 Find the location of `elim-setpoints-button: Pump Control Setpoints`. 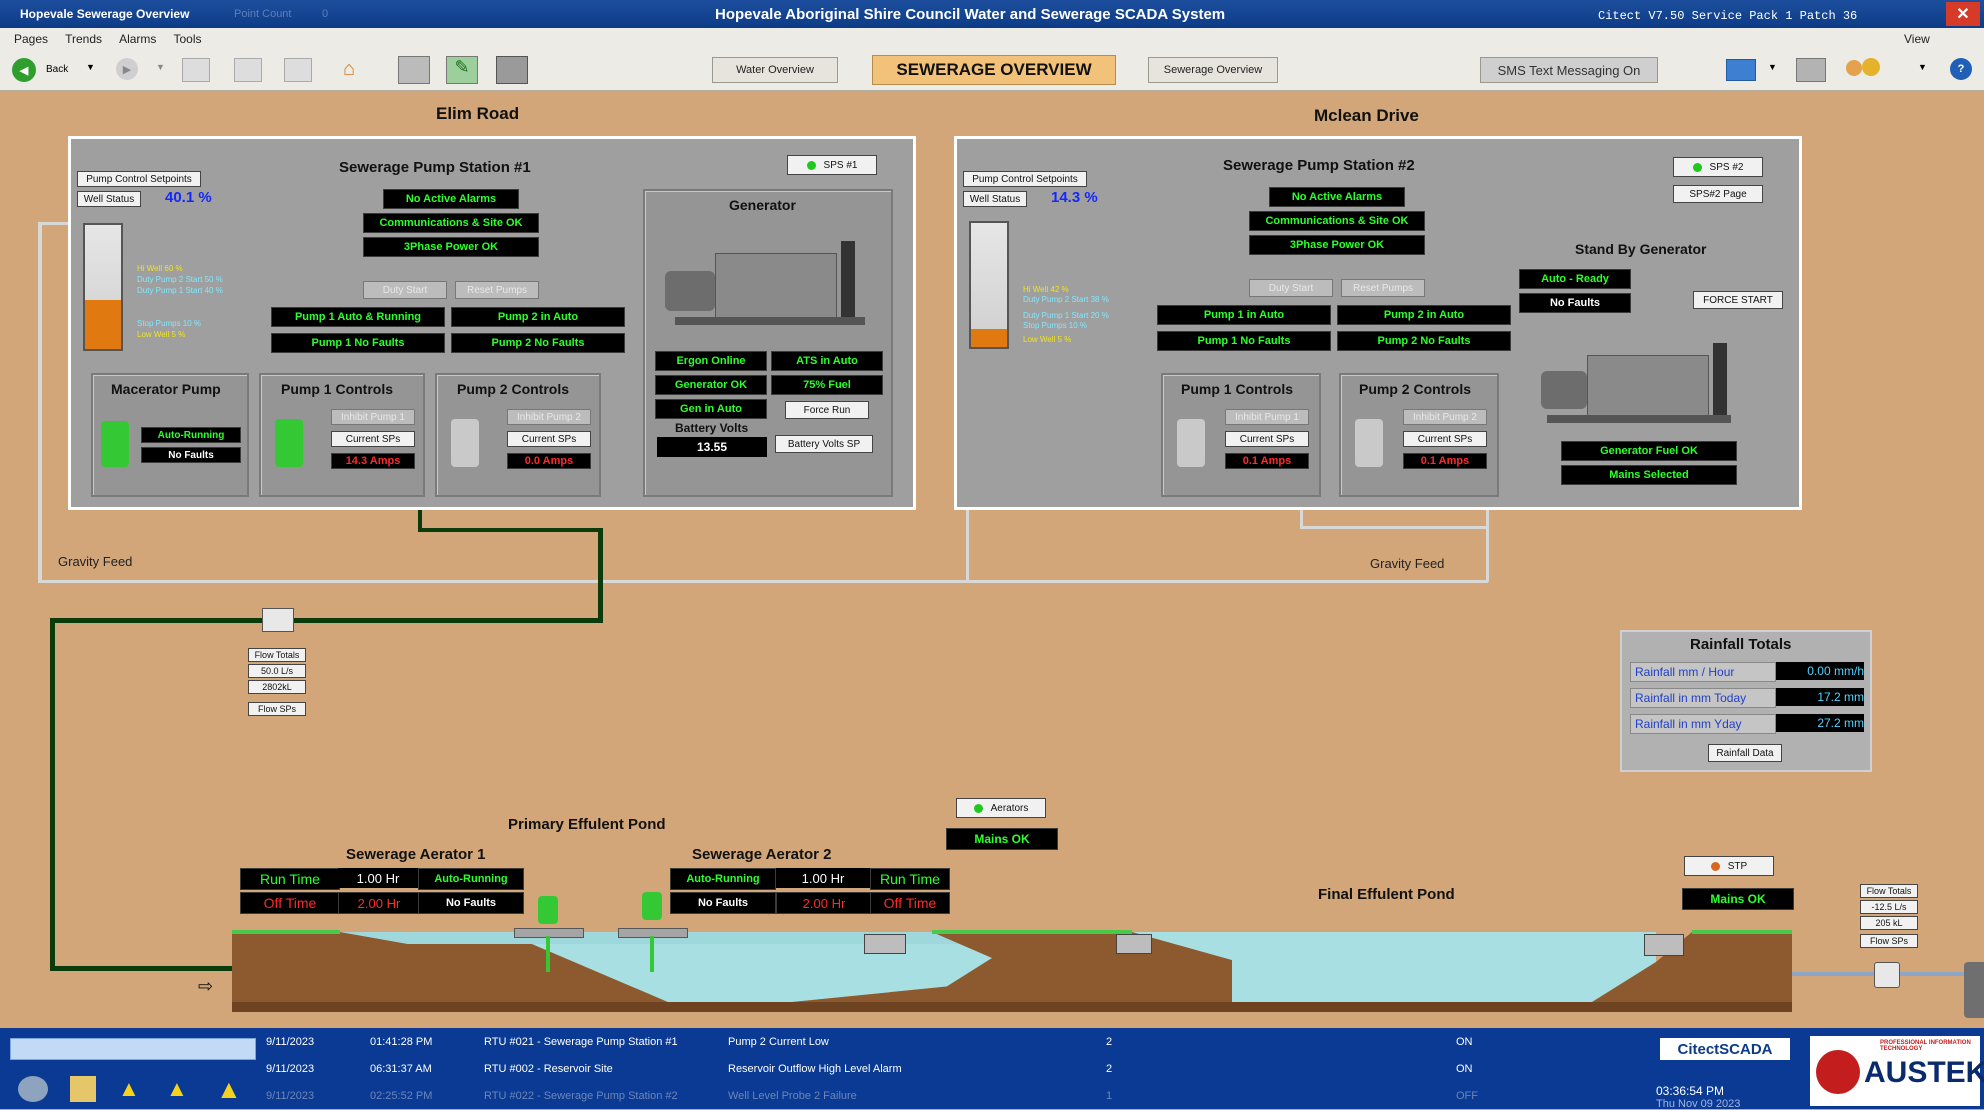

elim-setpoints-button: Pump Control Setpoints is located at coordinates (139, 179).